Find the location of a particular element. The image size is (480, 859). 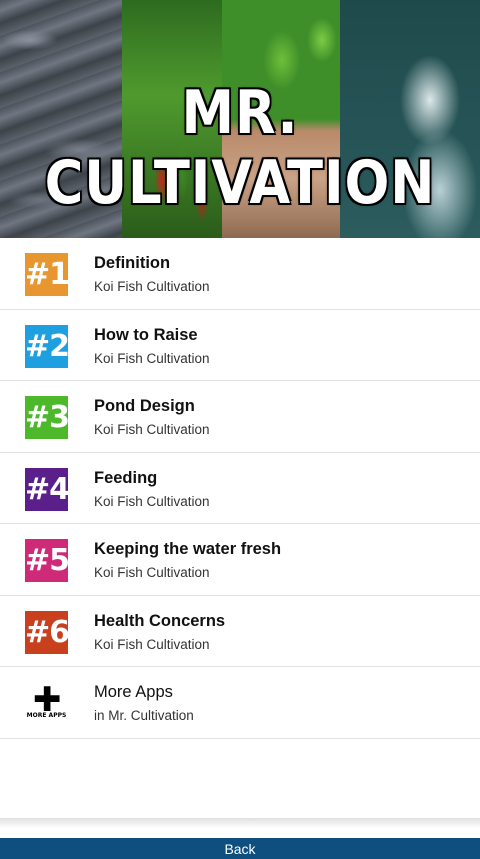

number-badge: #1 is located at coordinates (47, 274).